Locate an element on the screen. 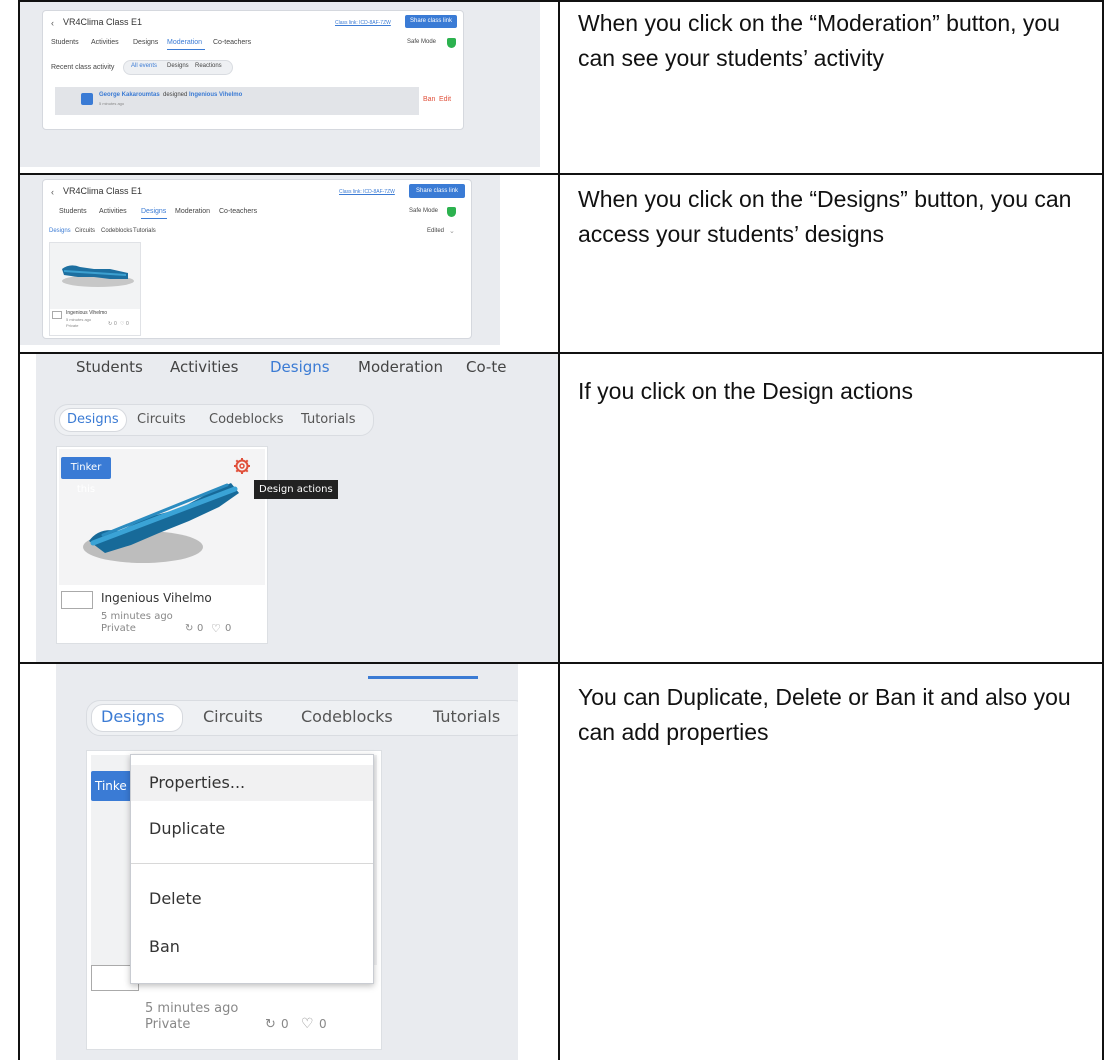 The image size is (1108, 1060). gear-icon is located at coordinates (242, 466).